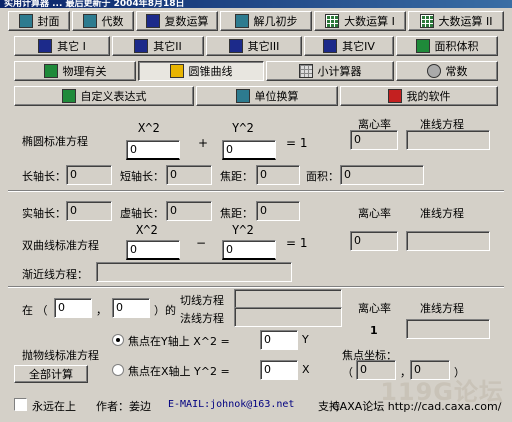 The image size is (512, 422). Describe the element at coordinates (142, 213) in the screenshot. I see `hyperbola-imag-label: 虚轴长：` at that location.